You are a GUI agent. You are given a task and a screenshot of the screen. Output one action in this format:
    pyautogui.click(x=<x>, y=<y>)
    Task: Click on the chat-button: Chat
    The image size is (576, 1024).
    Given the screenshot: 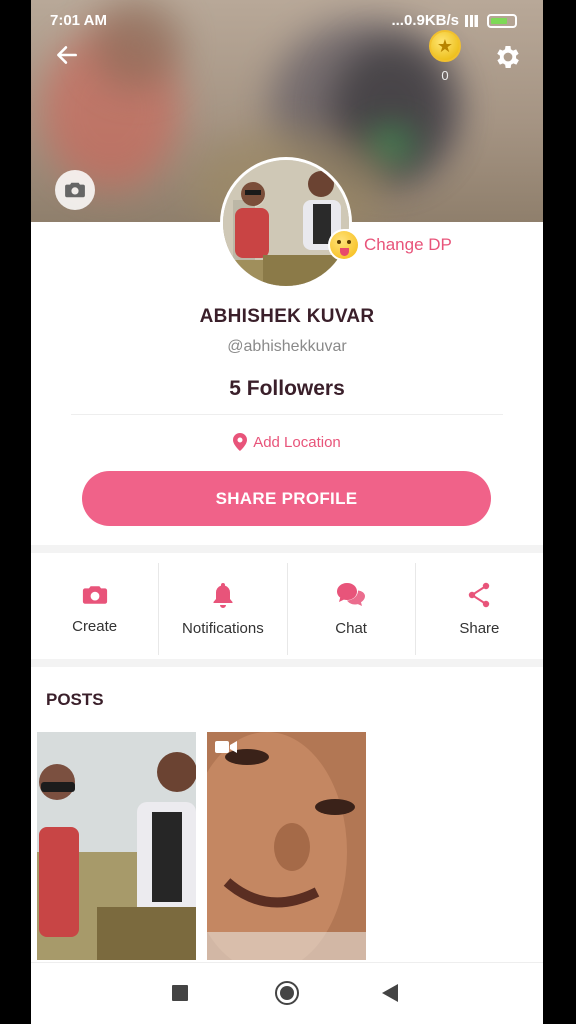 What is the action you would take?
    pyautogui.click(x=352, y=609)
    